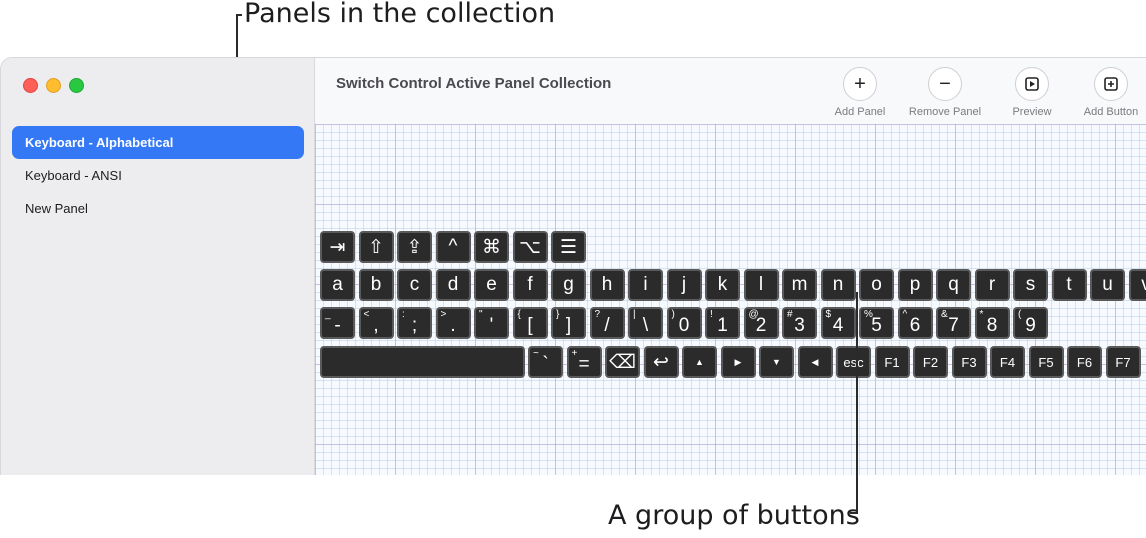 This screenshot has width=1146, height=538. What do you see at coordinates (761, 285) in the screenshot?
I see `key-l: l` at bounding box center [761, 285].